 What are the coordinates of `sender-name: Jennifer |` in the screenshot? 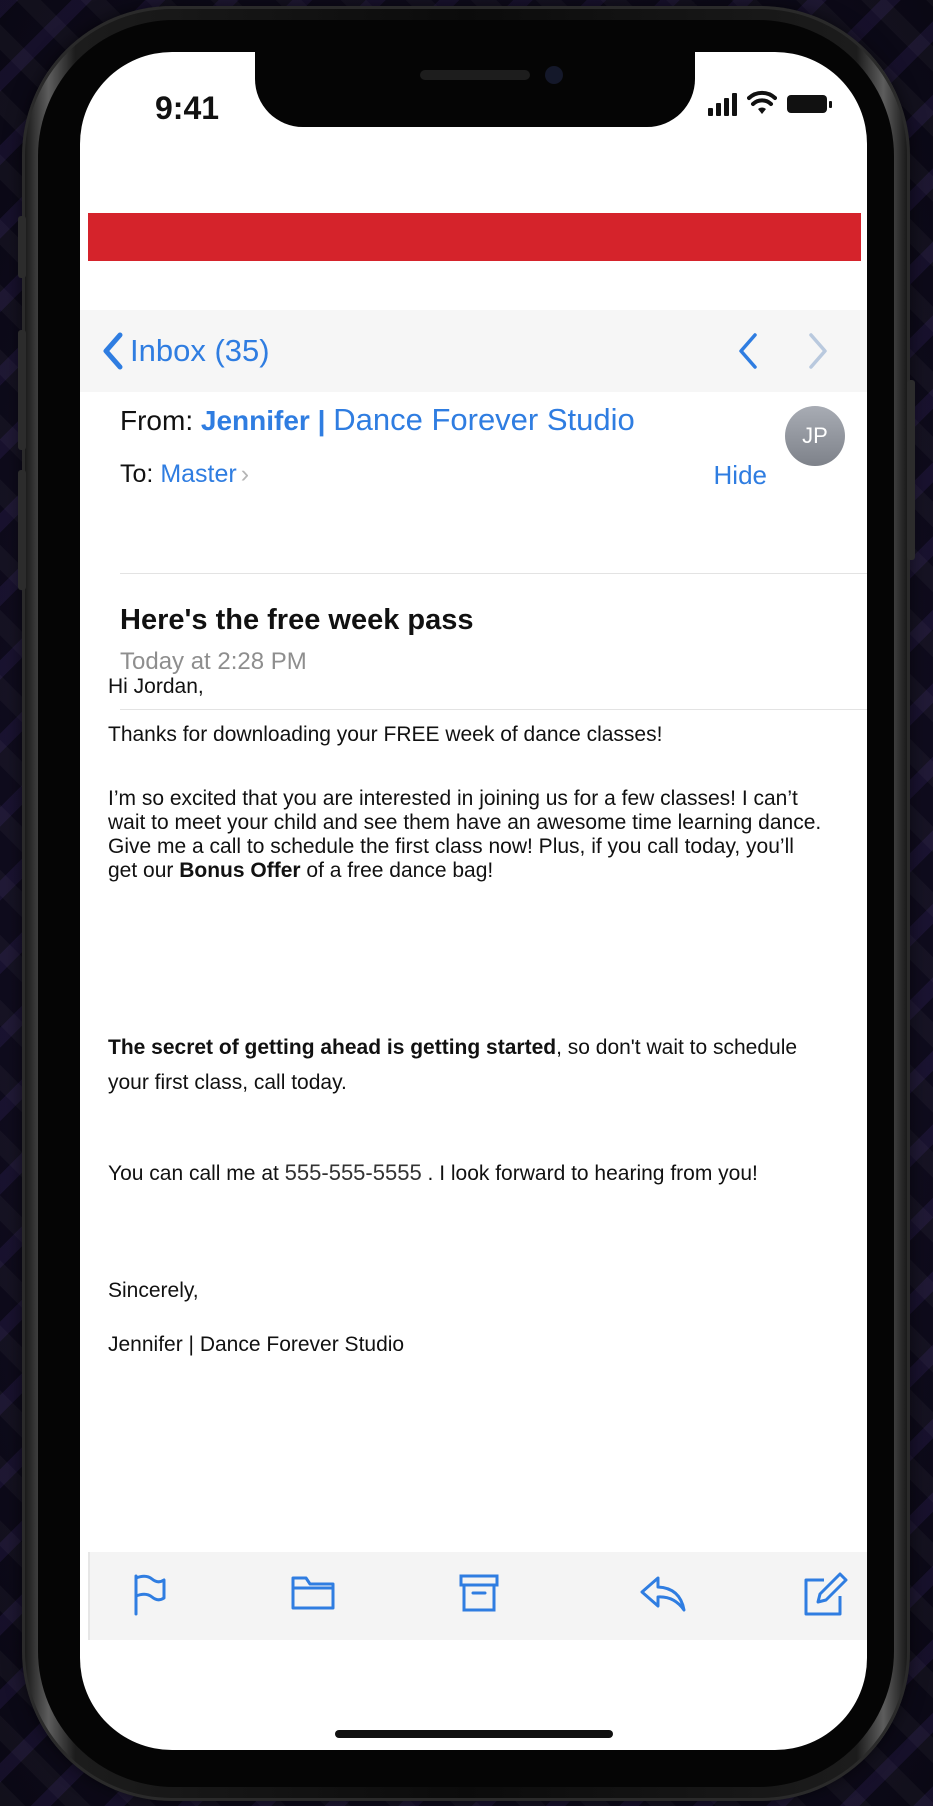 It's located at (263, 420).